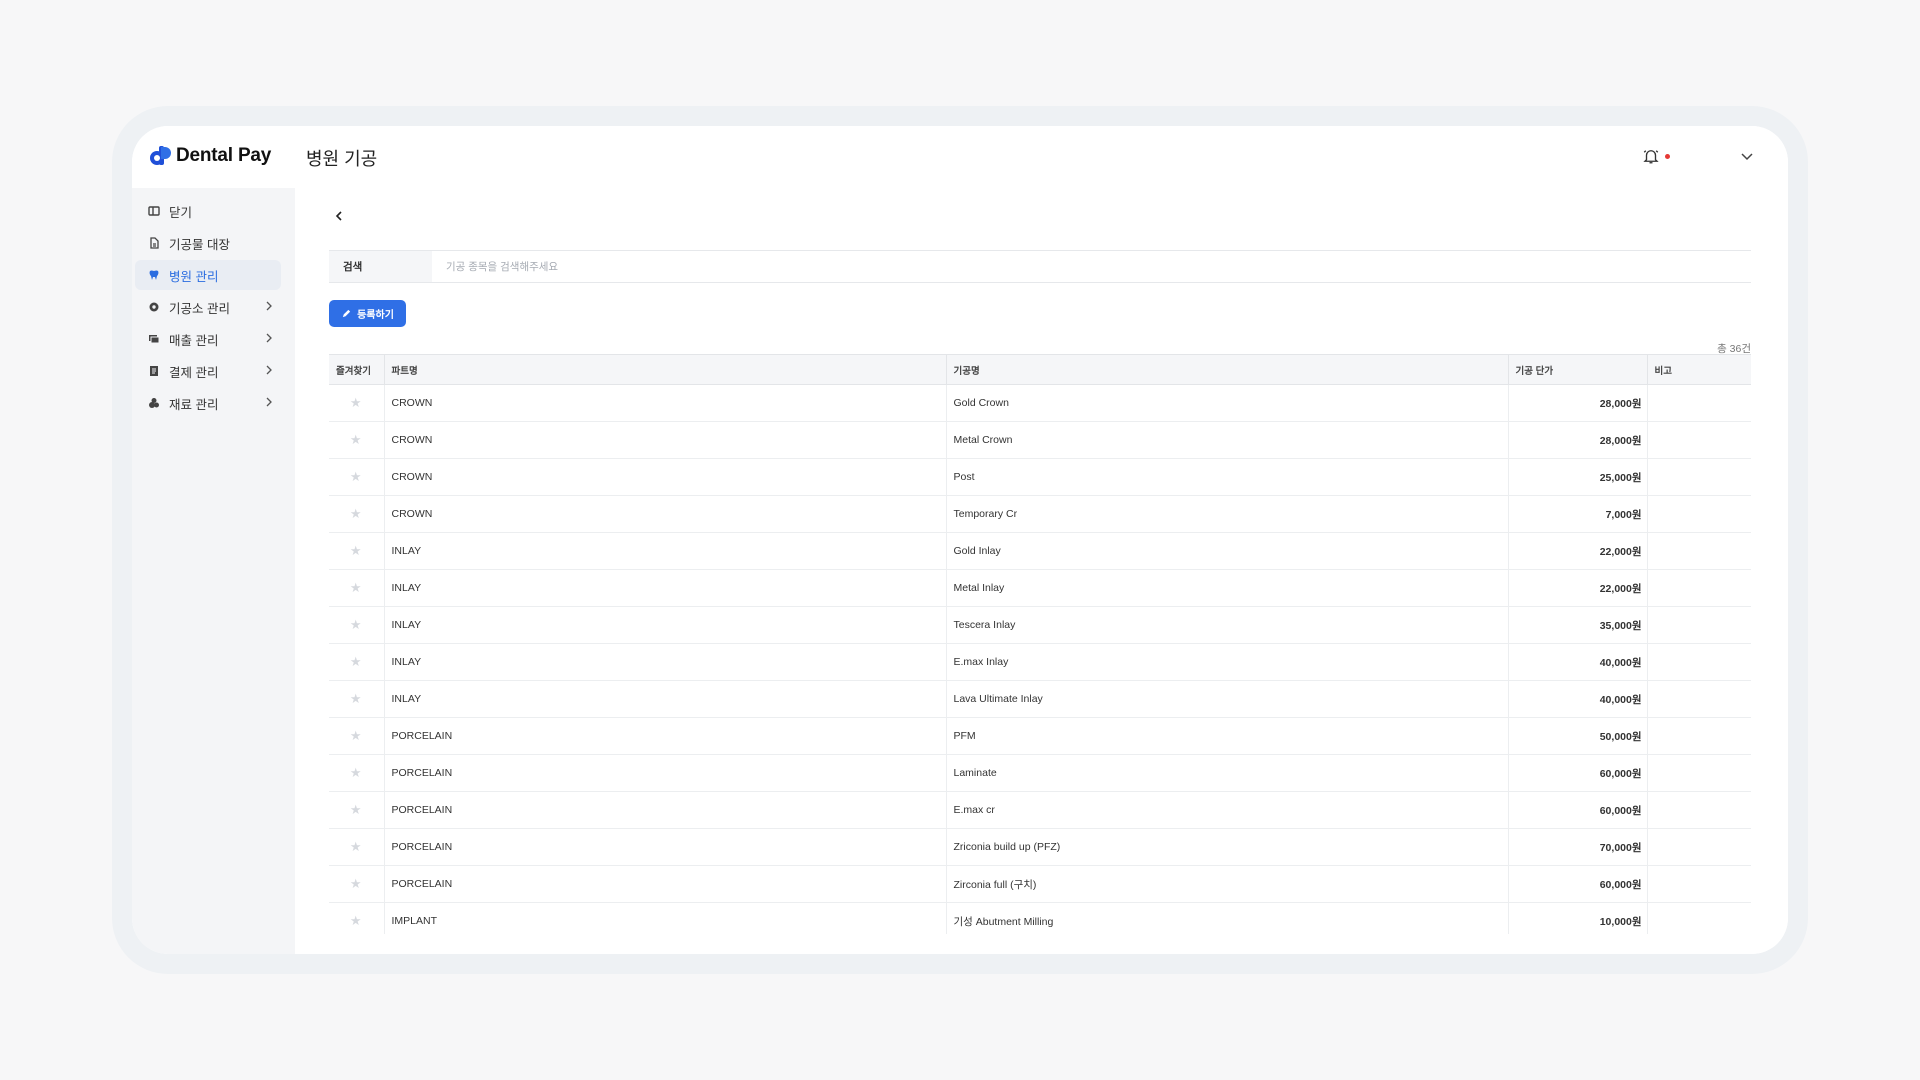 This screenshot has height=1080, width=1920. I want to click on chevron-left-icon, so click(339, 216).